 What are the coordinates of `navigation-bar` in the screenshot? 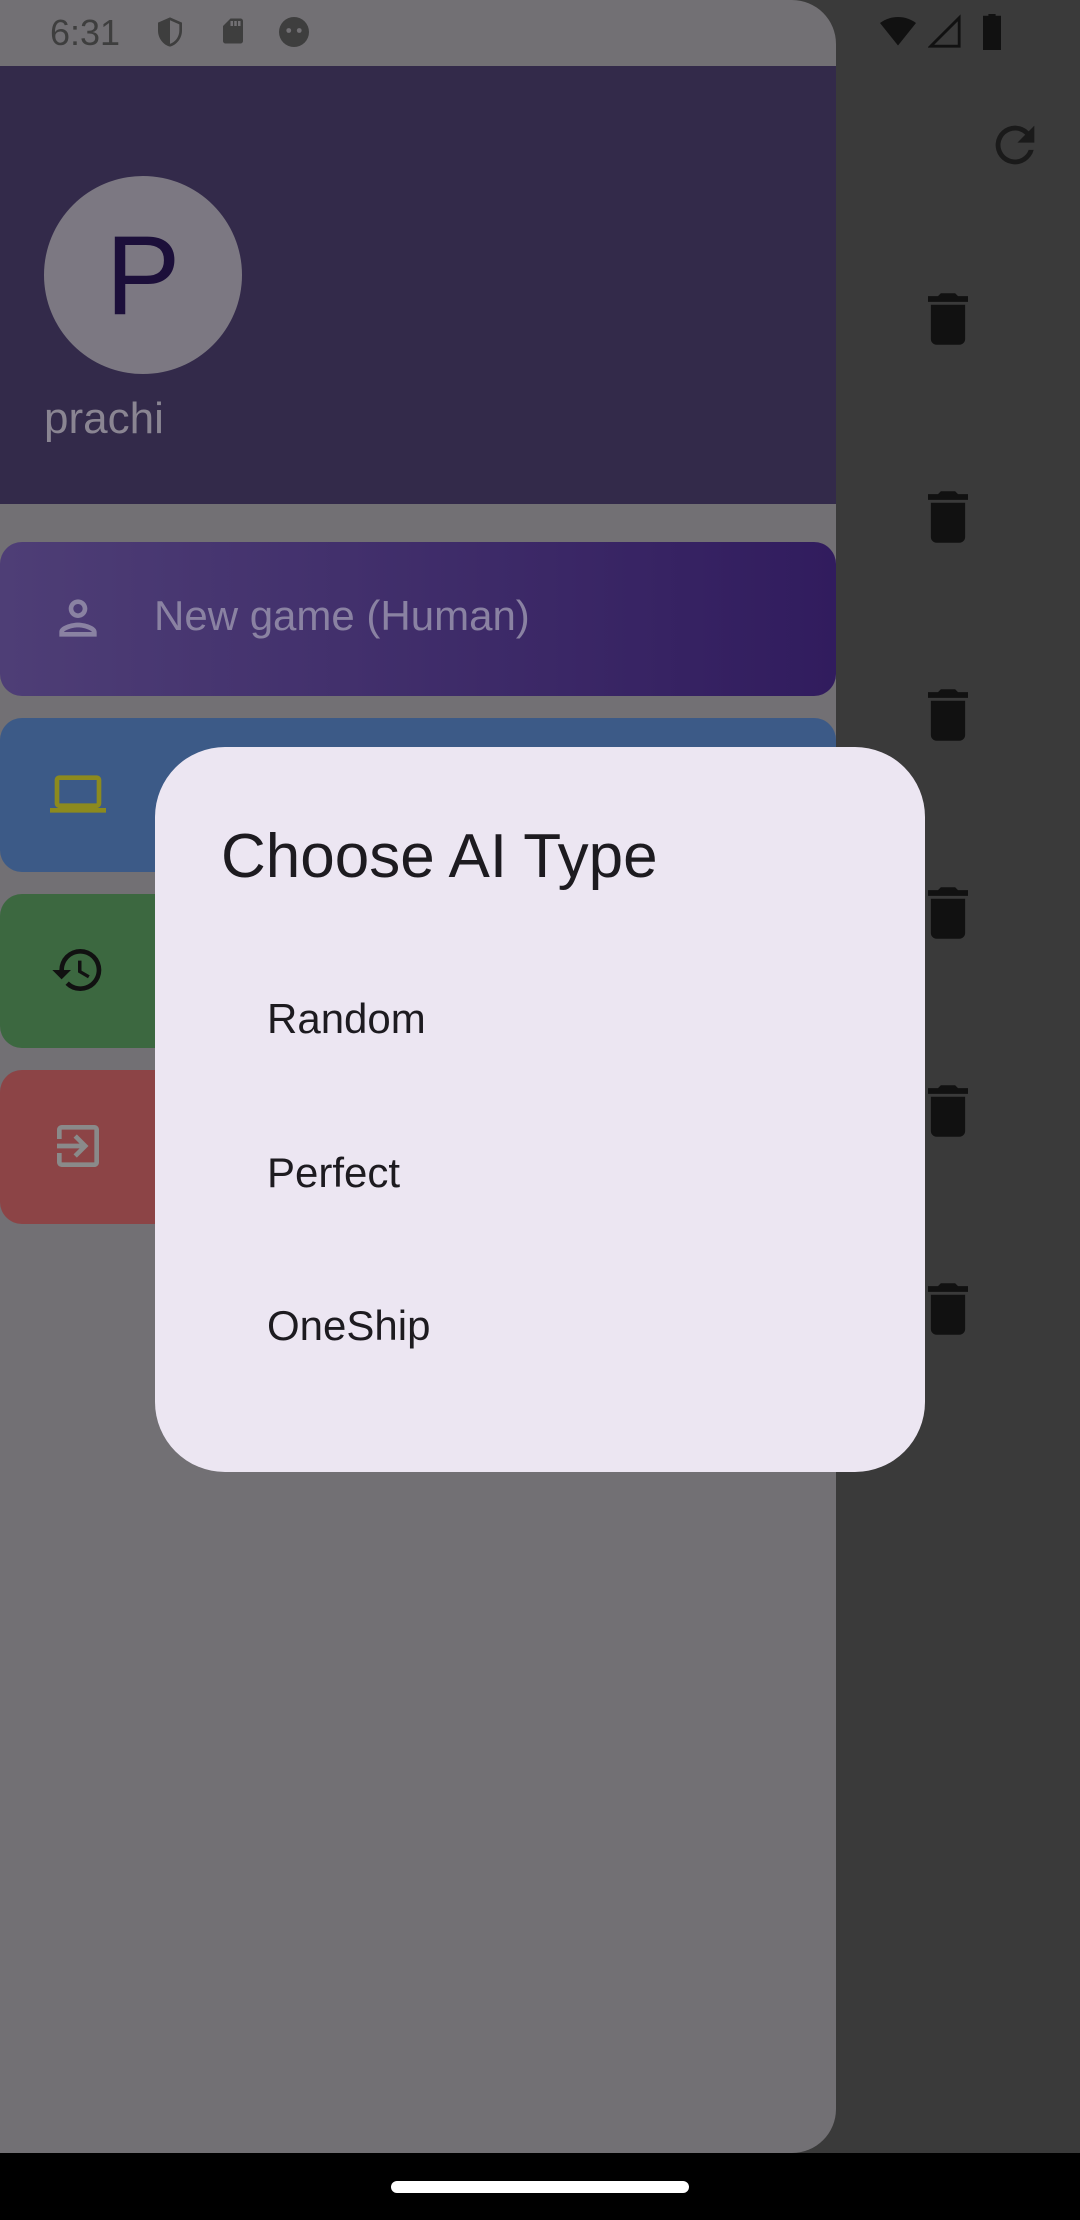 It's located at (540, 2186).